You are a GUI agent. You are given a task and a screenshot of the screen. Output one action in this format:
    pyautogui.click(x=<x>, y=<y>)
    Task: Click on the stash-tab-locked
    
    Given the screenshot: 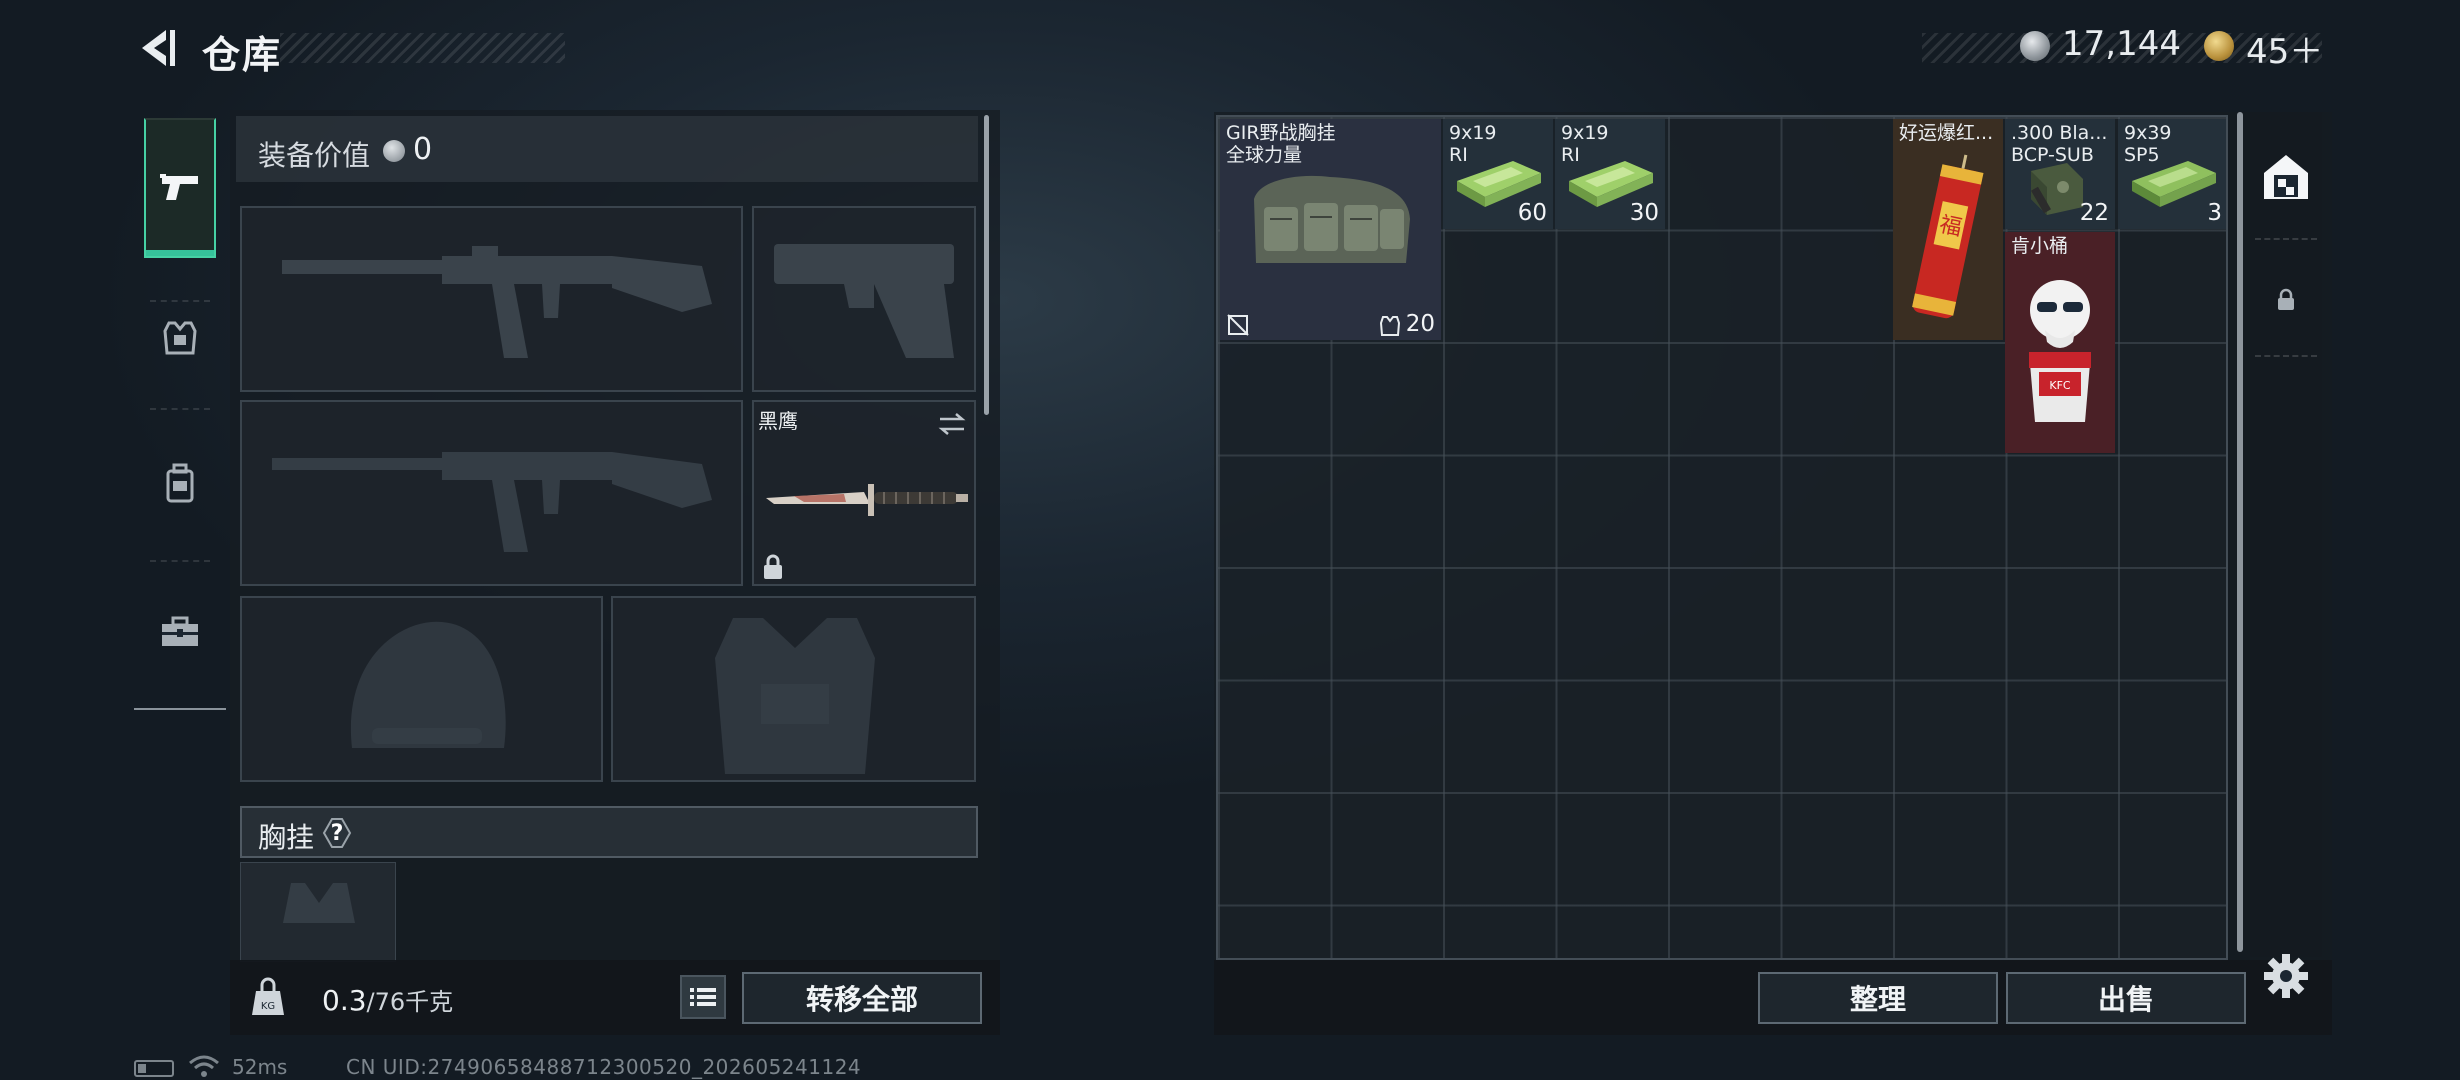 What is the action you would take?
    pyautogui.click(x=2286, y=300)
    